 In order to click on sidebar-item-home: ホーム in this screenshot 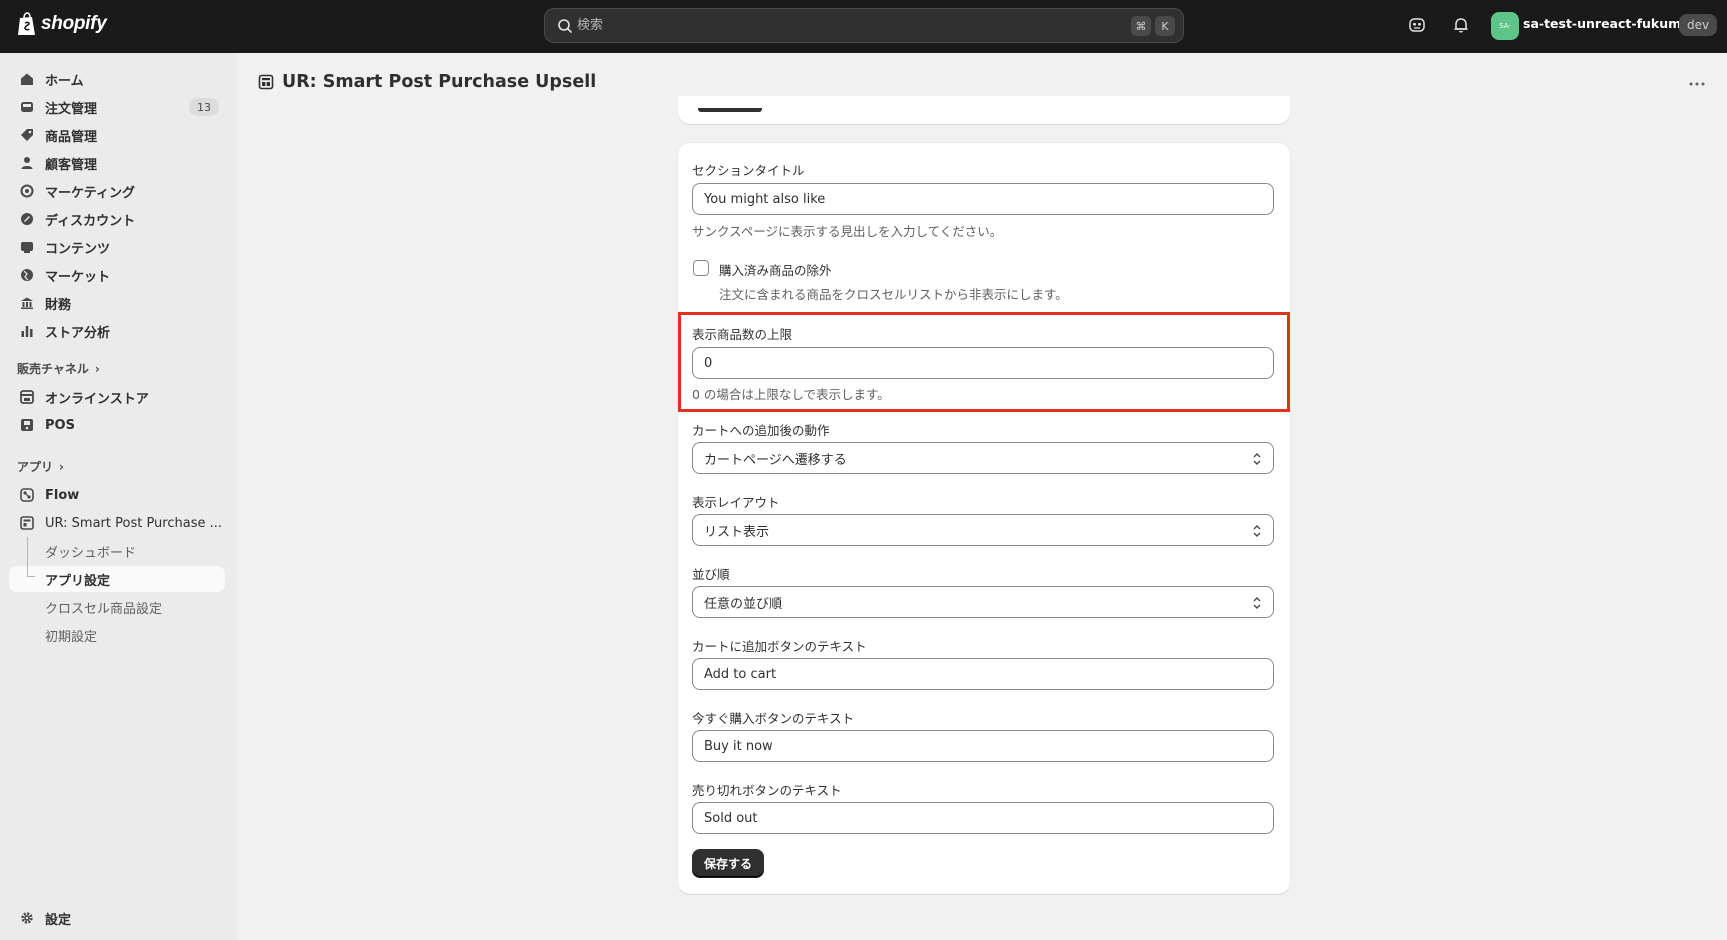, I will do `click(117, 79)`.